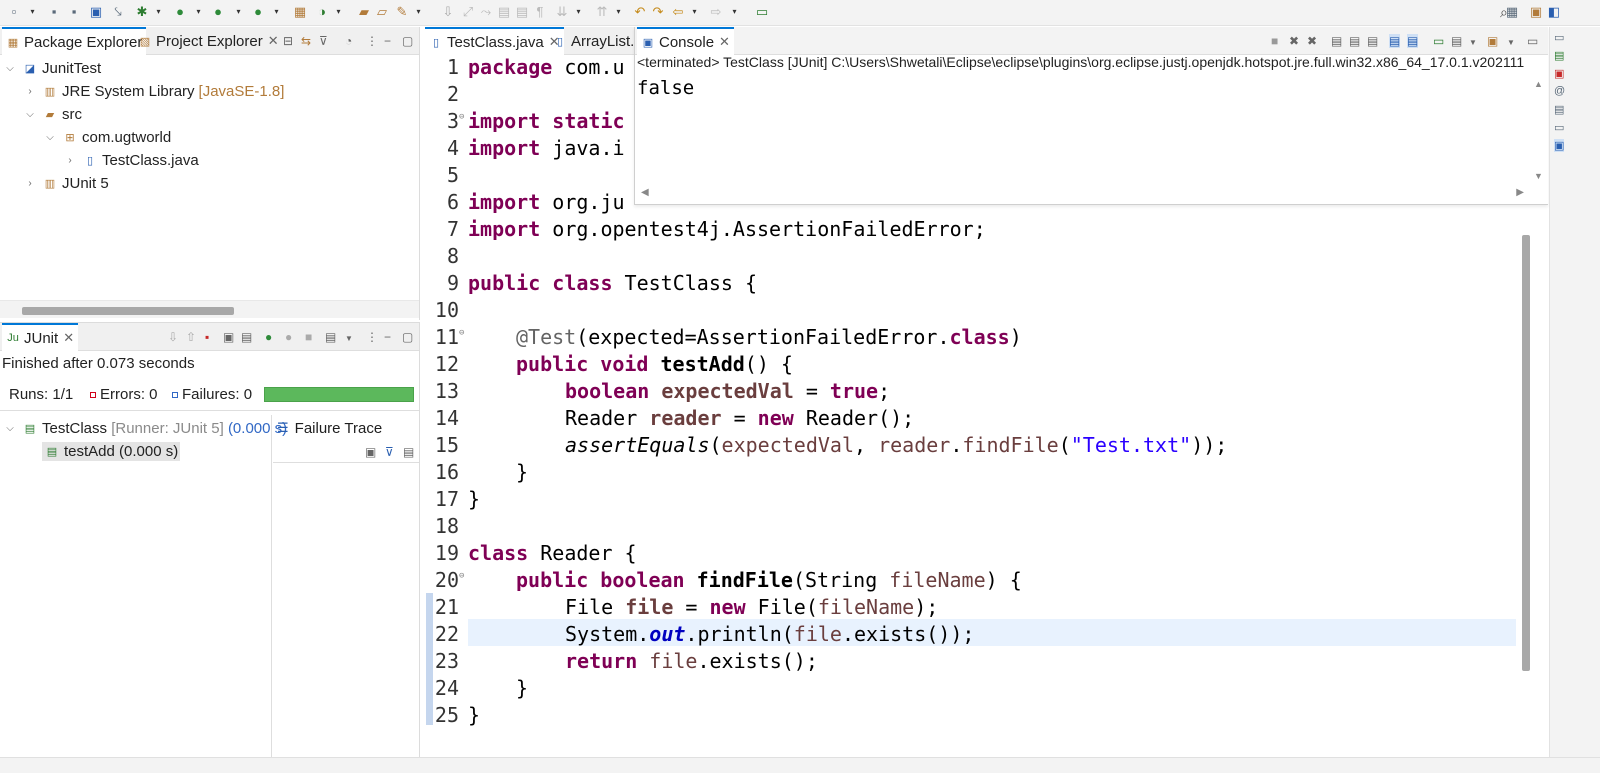 The image size is (1600, 773). I want to click on restore-icon: ▭, so click(1559, 37).